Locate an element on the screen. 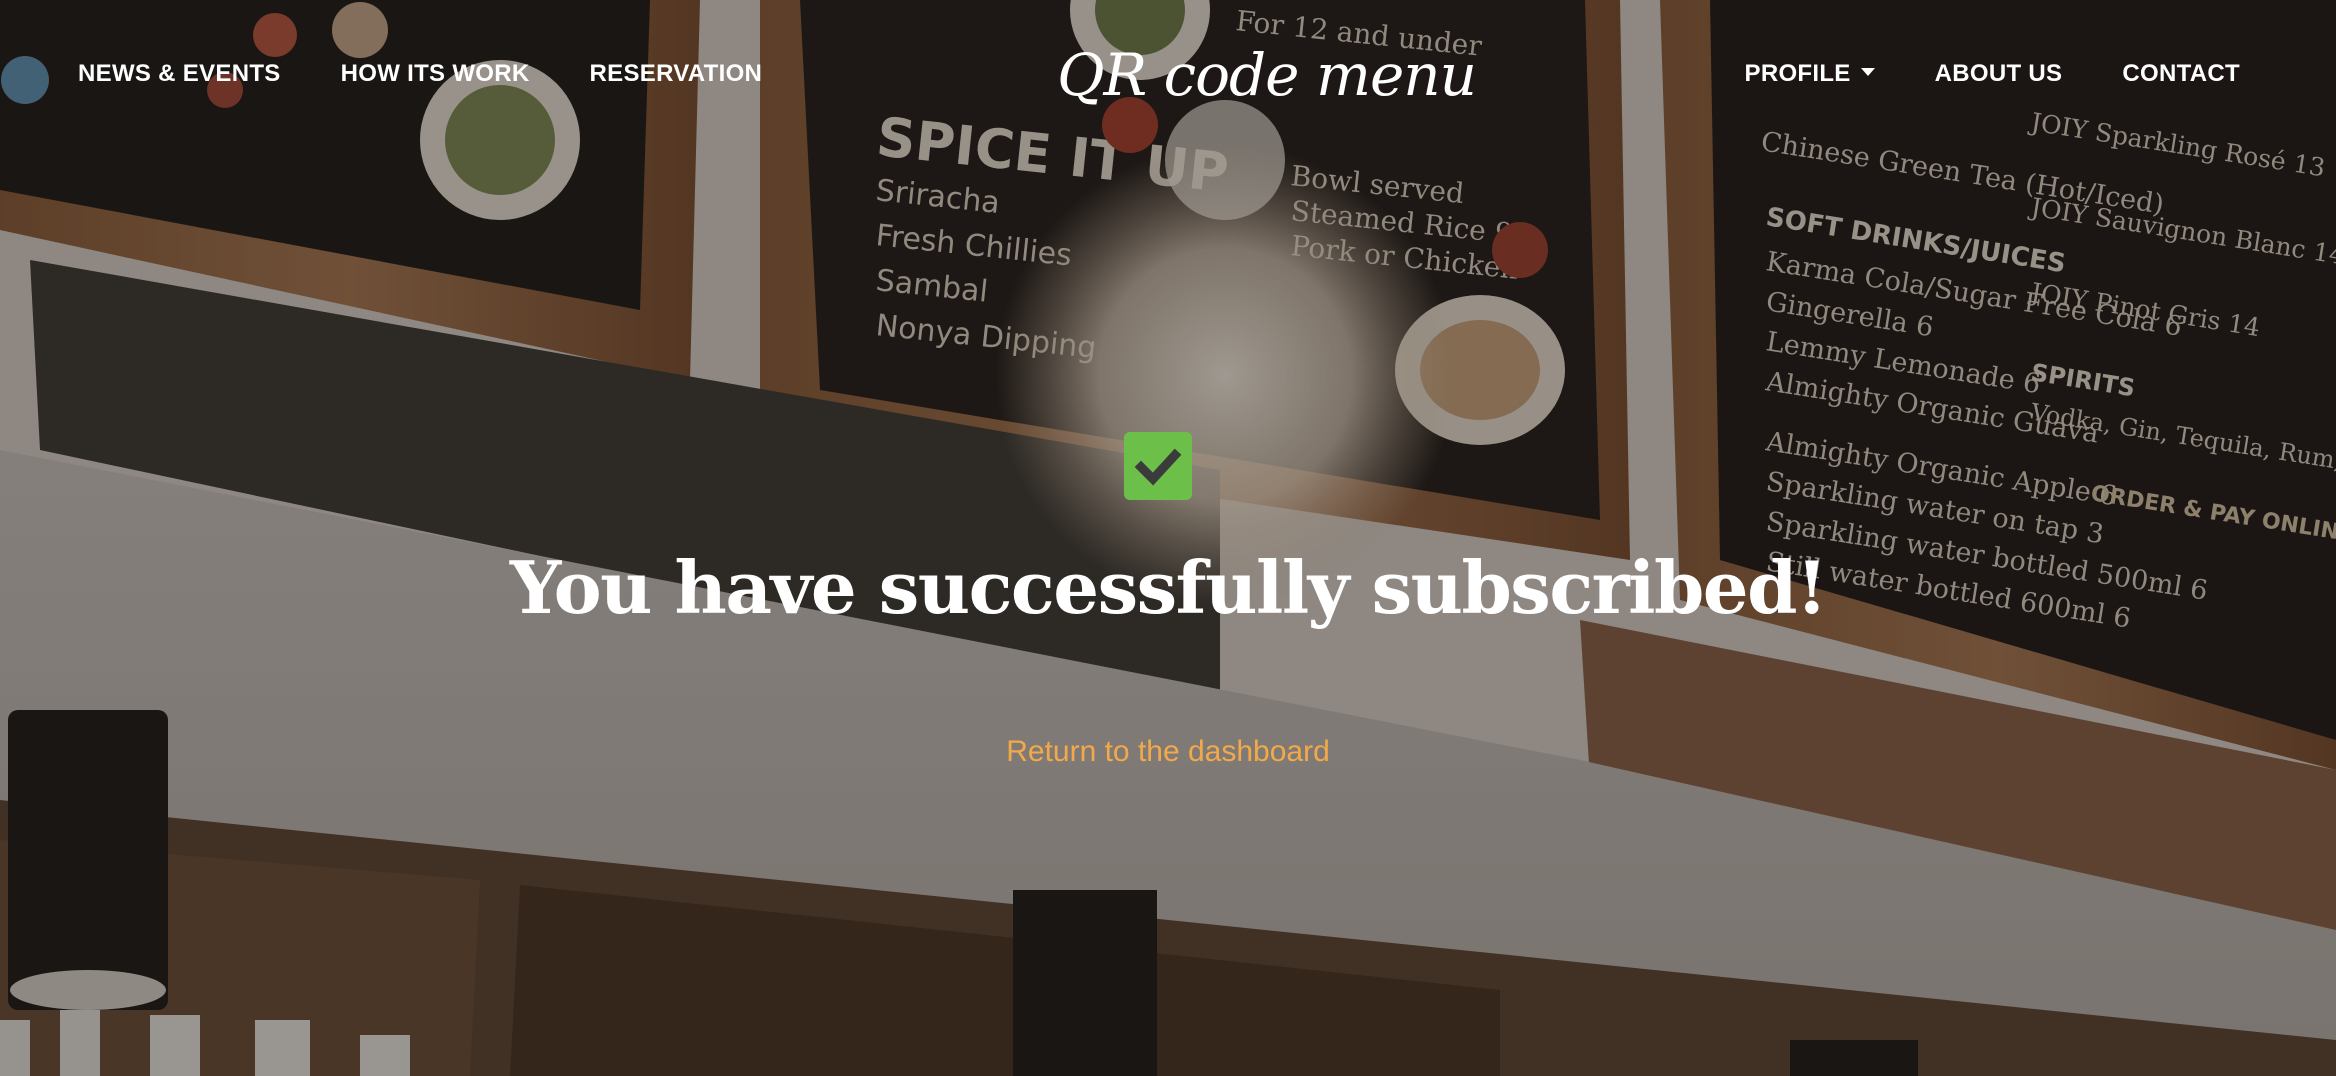  nav-link-profile: PROFILE is located at coordinates (1810, 74).